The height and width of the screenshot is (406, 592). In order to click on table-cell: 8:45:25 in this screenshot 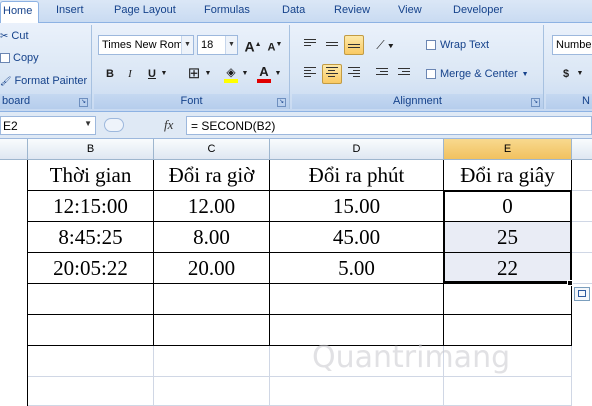, I will do `click(91, 237)`.